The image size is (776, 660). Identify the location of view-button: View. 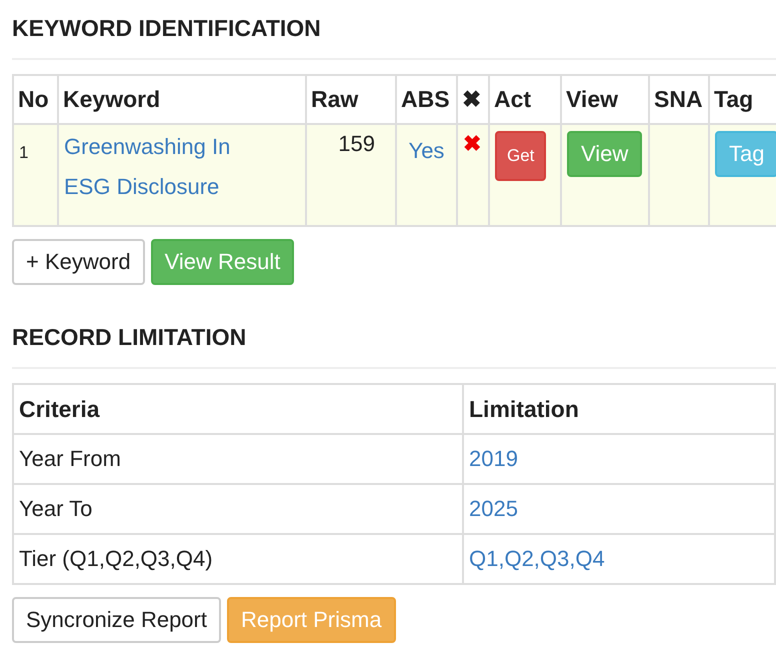
(604, 154).